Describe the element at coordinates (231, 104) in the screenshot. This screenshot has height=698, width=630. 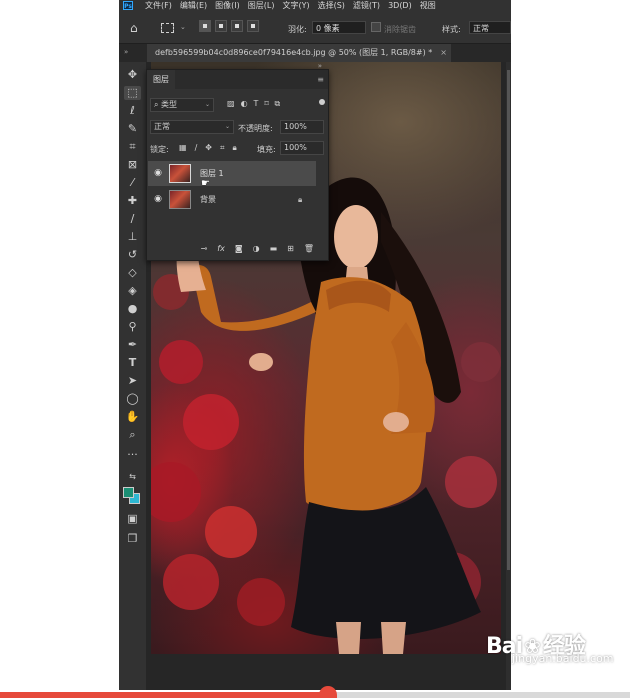
I see `pixel-filter-icon: ▨` at that location.